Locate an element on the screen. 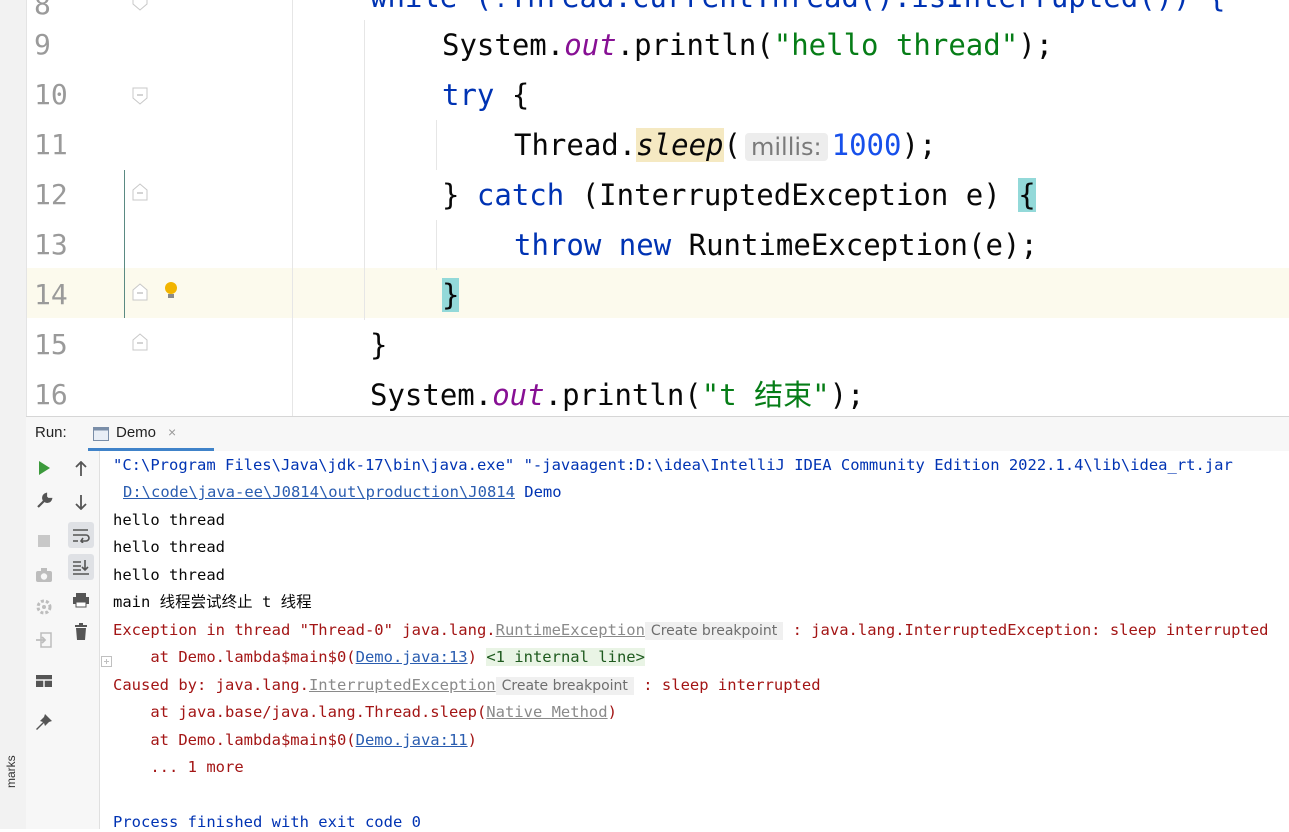 The image size is (1289, 832). line-number: 15 is located at coordinates (51, 344).